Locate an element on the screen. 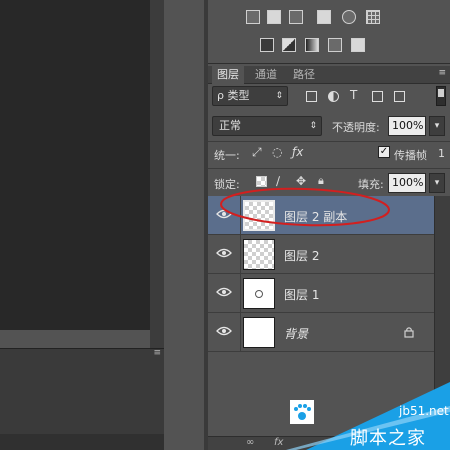 The image size is (450, 450). filter-type-label: ρ 类型 is located at coordinates (233, 95).